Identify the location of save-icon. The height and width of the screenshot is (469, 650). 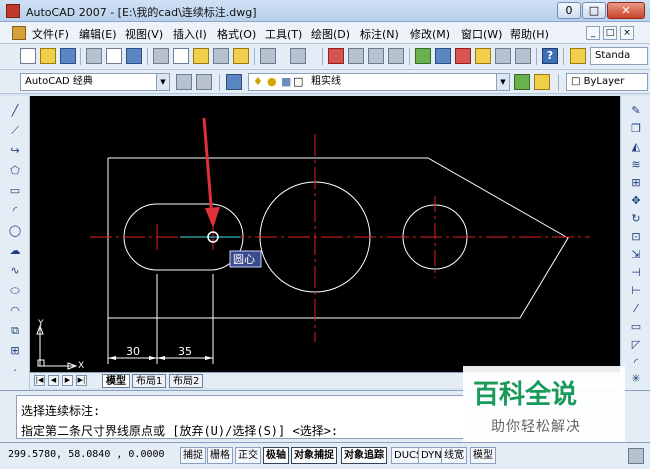
(68, 56).